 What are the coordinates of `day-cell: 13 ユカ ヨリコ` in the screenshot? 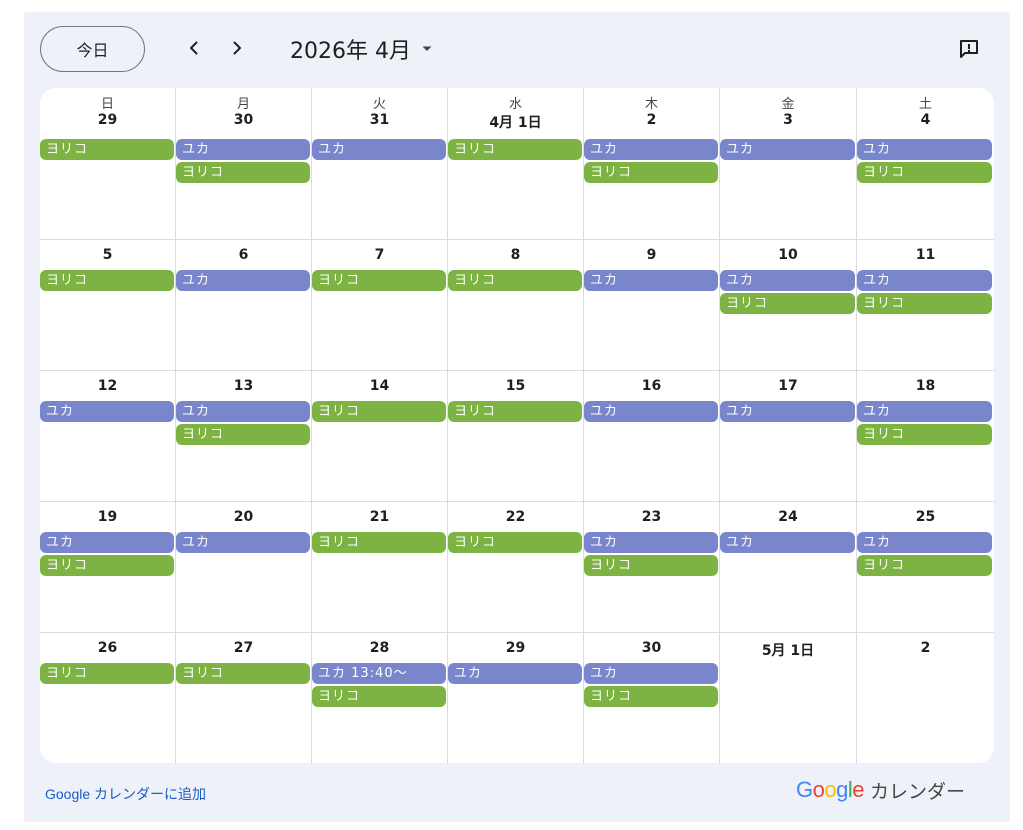 It's located at (244, 436).